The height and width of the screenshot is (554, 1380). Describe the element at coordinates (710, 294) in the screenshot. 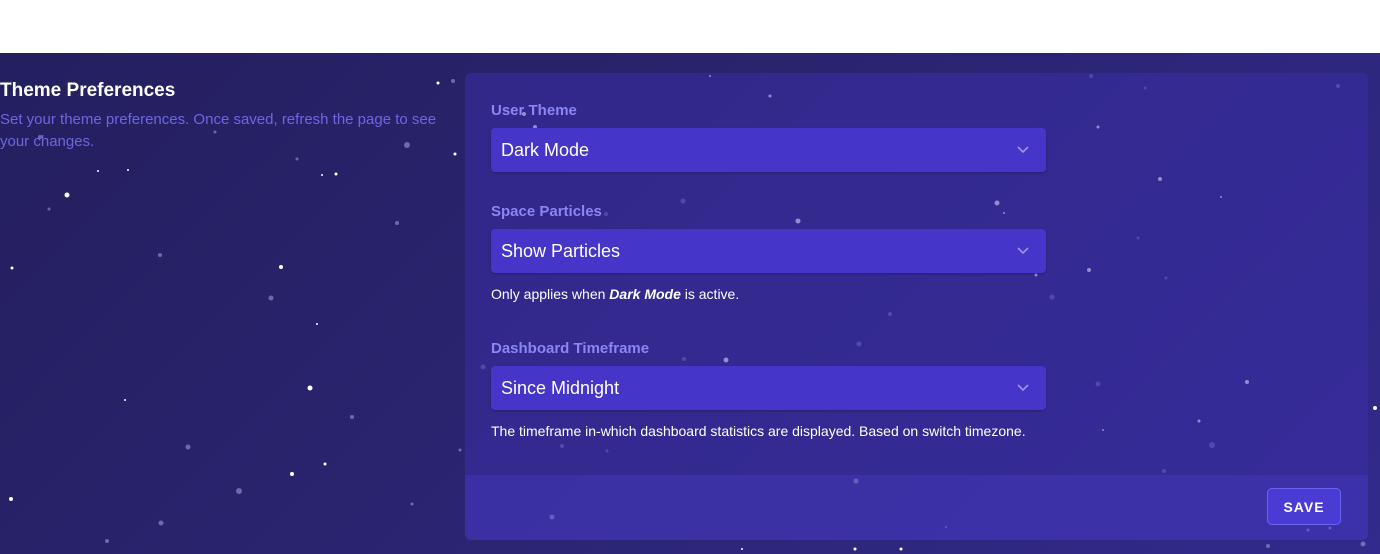

I see `hint-suffix: is active.` at that location.